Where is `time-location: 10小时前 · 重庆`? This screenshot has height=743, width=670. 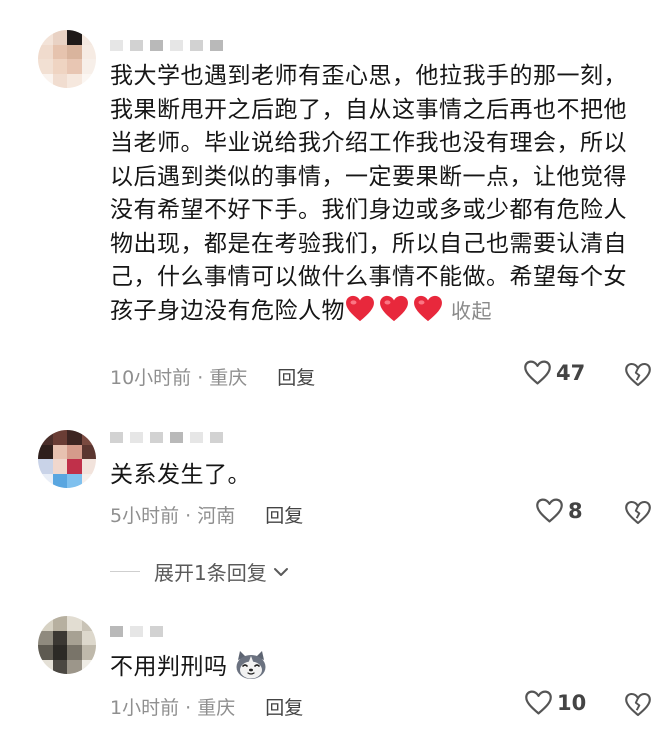
time-location: 10小时前 · 重庆 is located at coordinates (179, 378).